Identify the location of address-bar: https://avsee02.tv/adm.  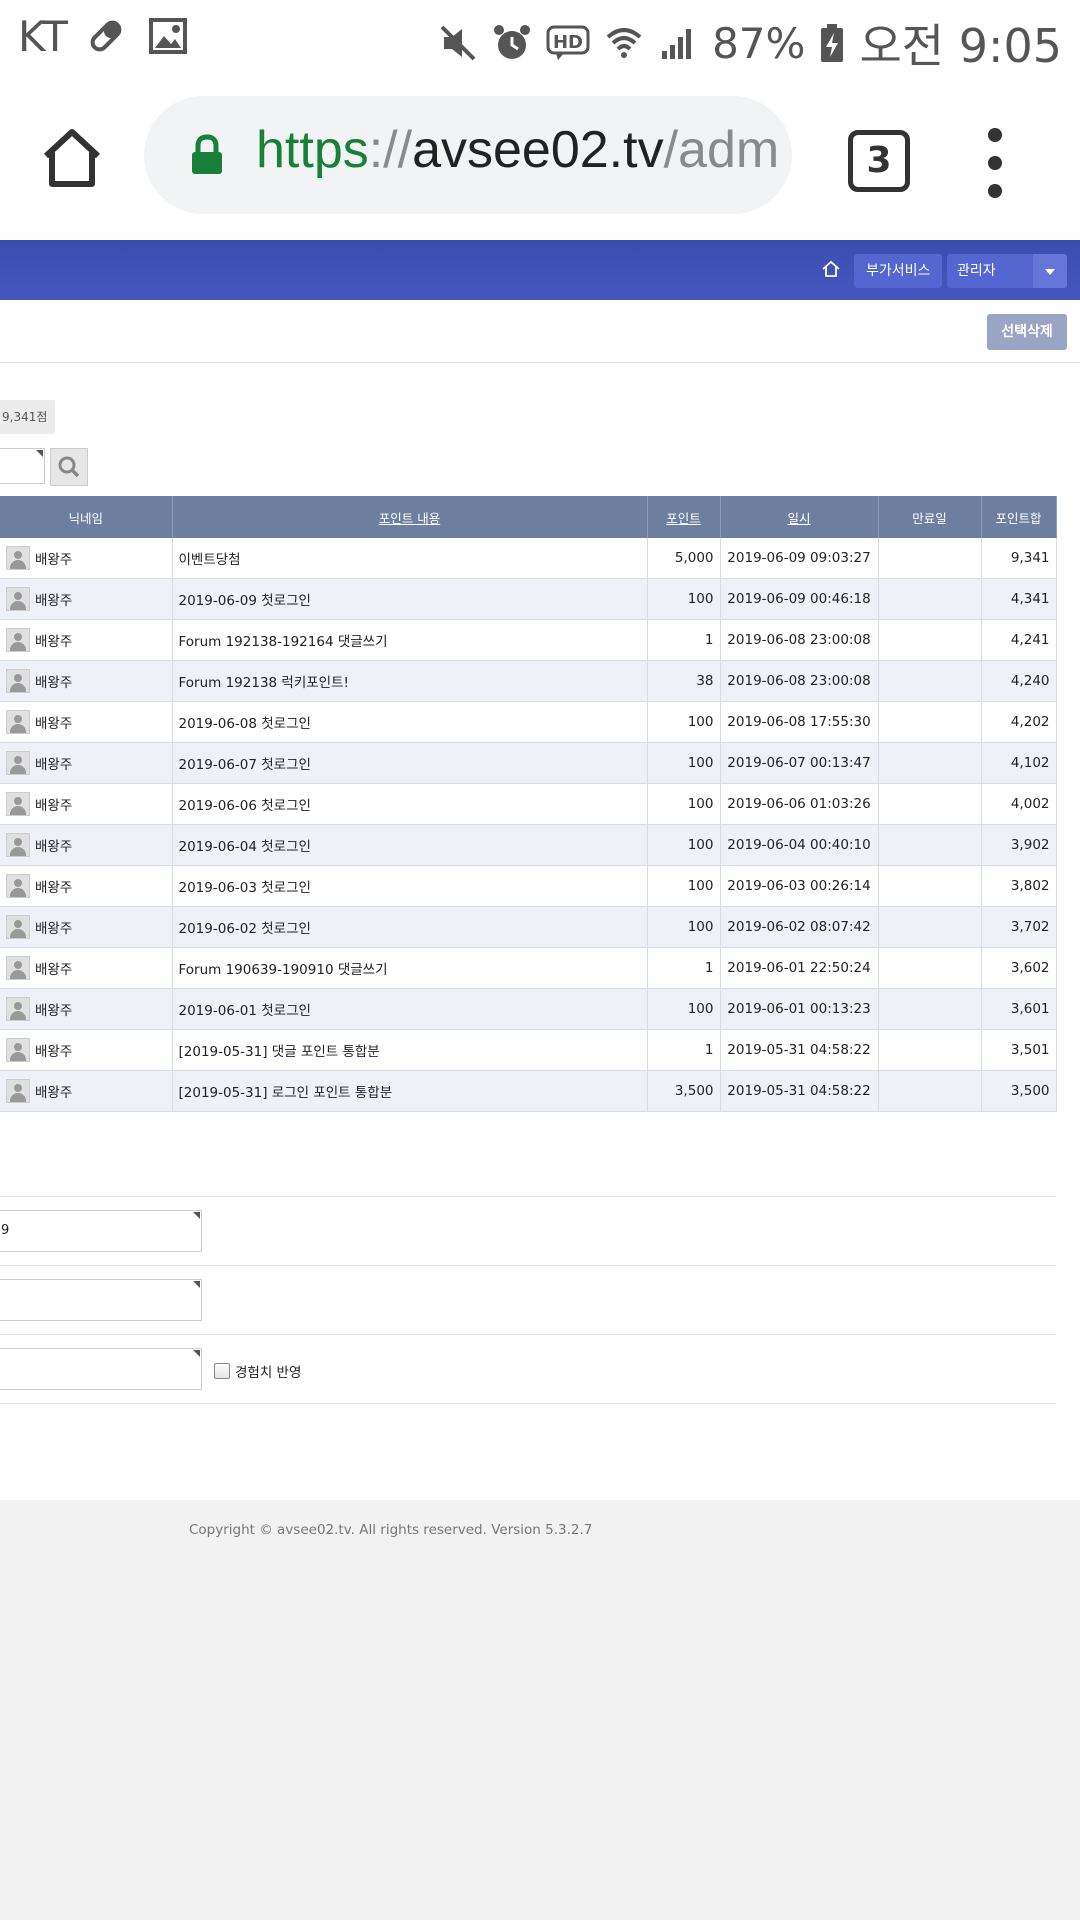
(468, 155).